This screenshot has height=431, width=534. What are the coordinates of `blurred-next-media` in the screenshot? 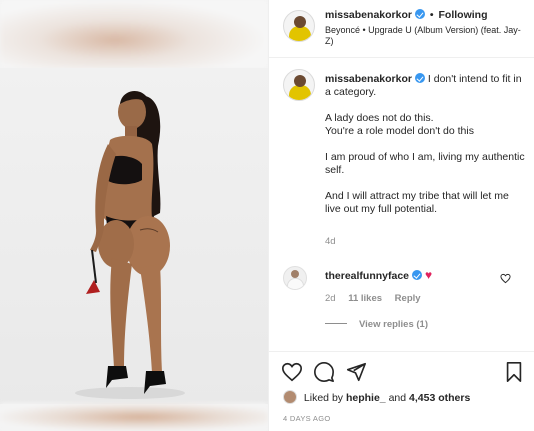 It's located at (134, 417).